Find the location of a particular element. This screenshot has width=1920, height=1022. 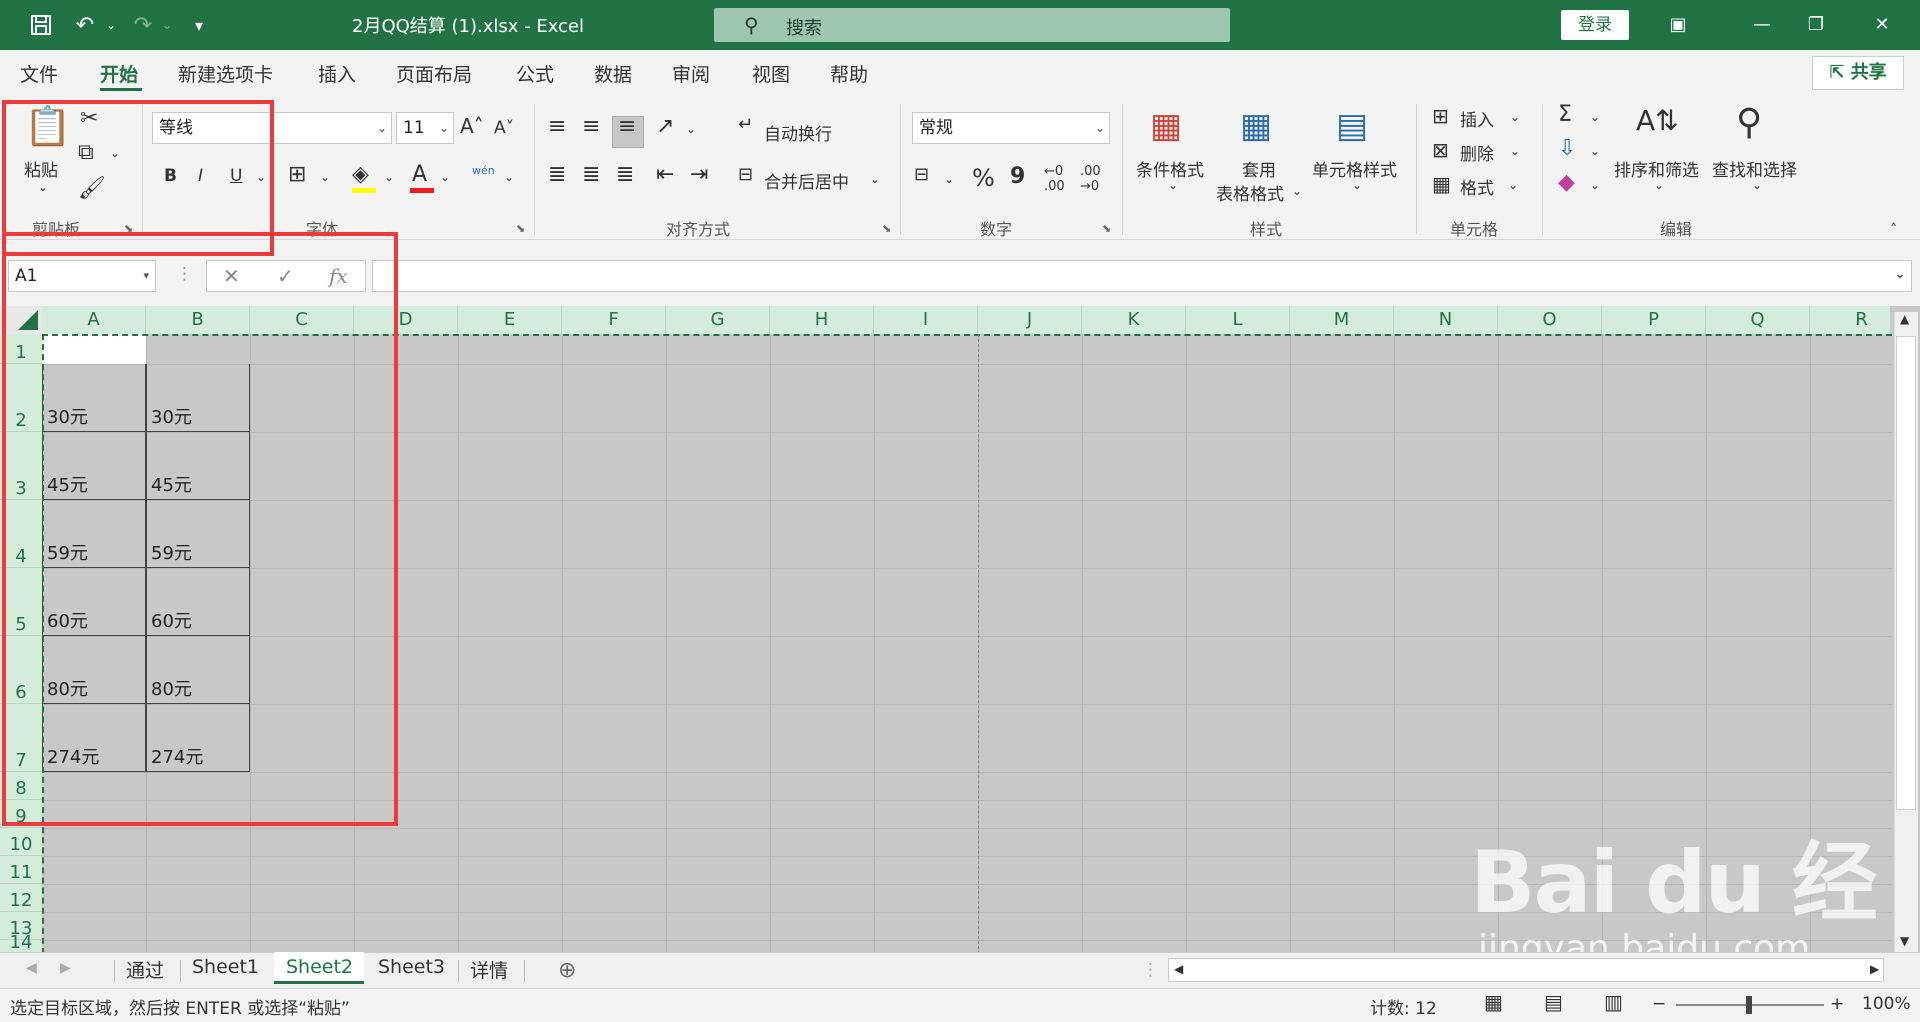

accounting-dropdown-icon: ⌄ is located at coordinates (949, 179).